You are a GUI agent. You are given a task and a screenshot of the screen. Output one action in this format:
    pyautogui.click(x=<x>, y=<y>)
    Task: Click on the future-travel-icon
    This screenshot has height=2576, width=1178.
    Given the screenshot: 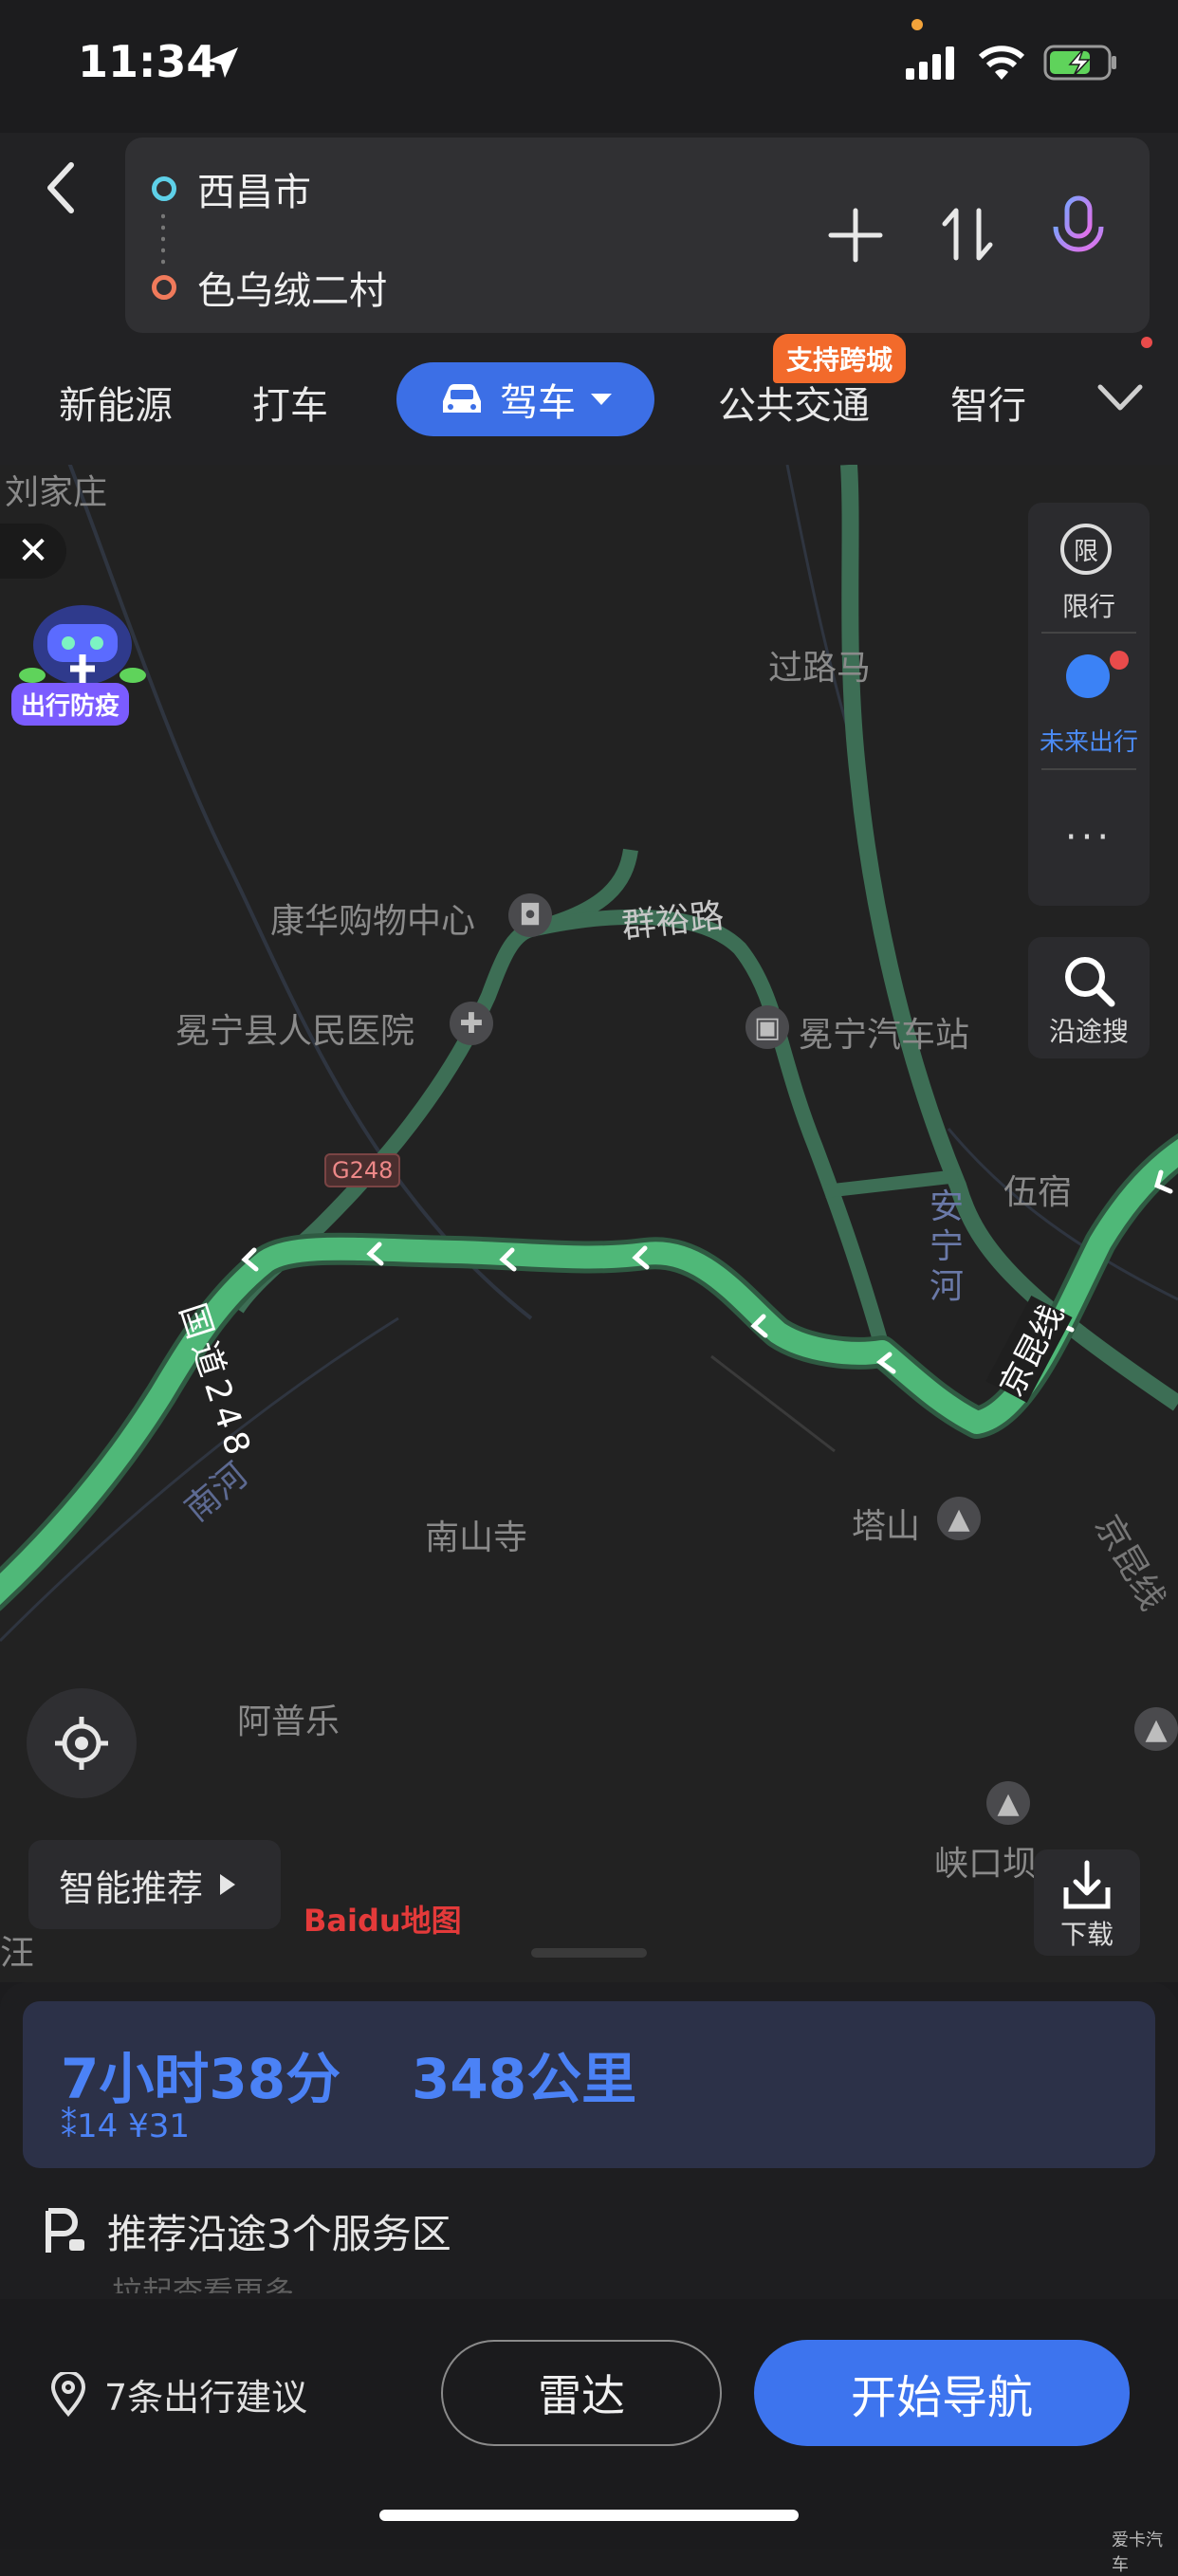 What is the action you would take?
    pyautogui.click(x=1088, y=676)
    